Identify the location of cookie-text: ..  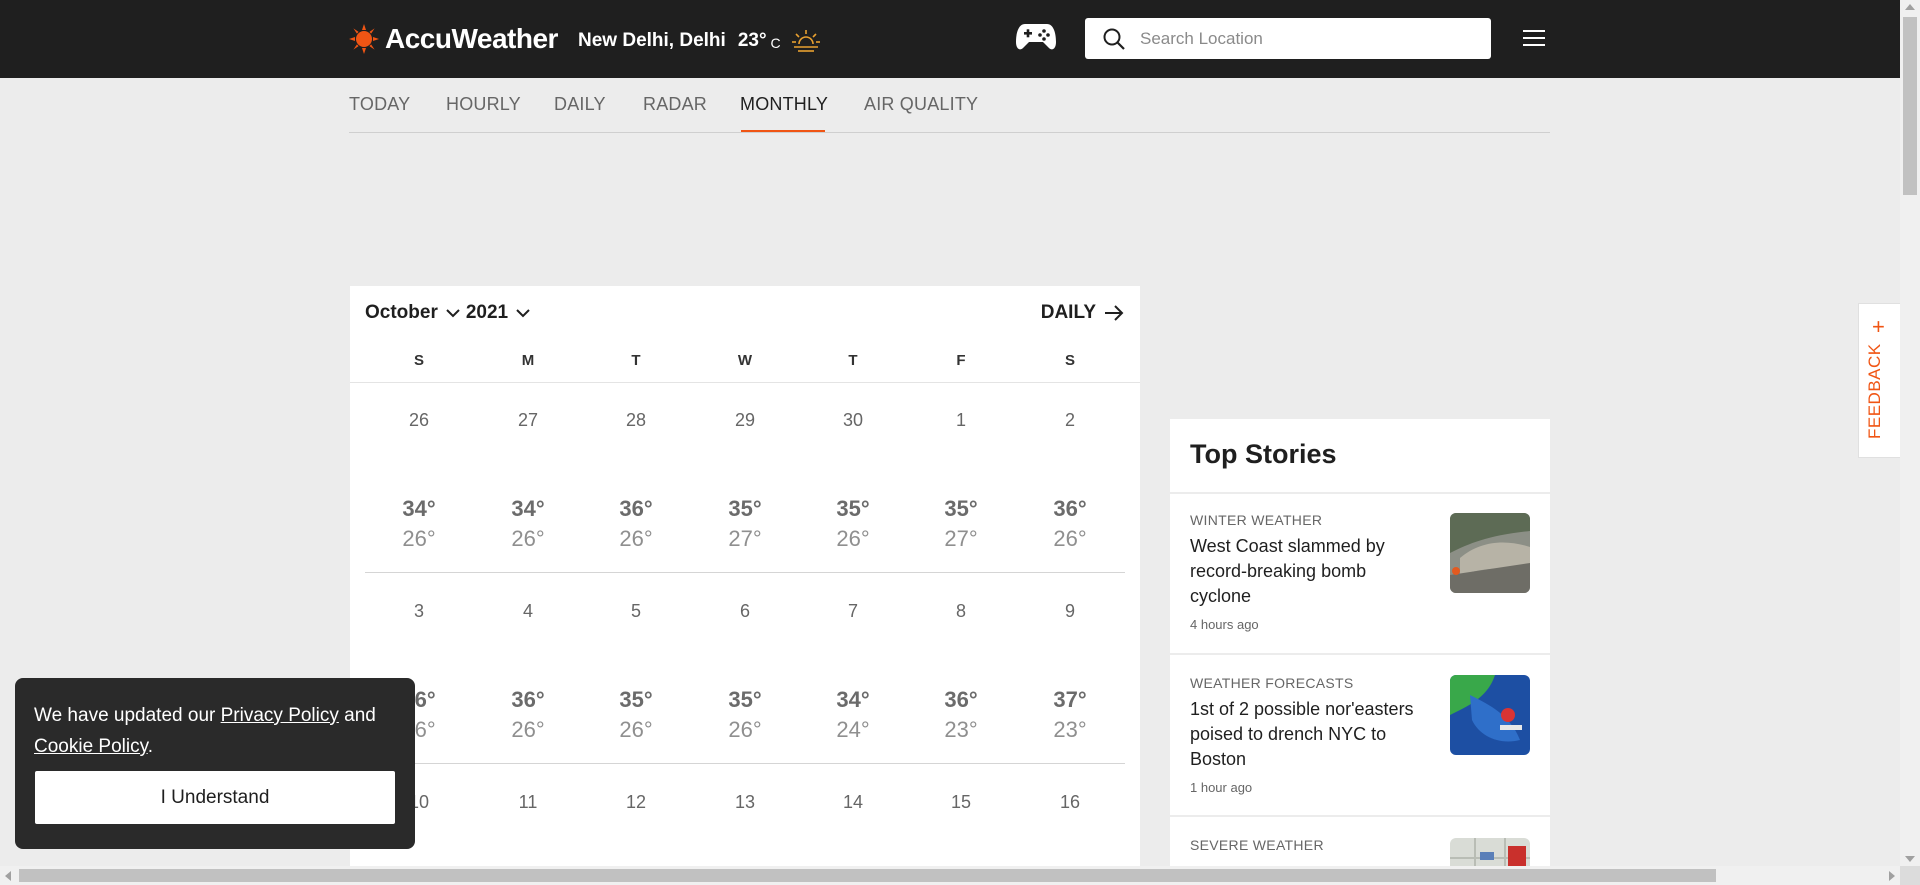
(150, 746).